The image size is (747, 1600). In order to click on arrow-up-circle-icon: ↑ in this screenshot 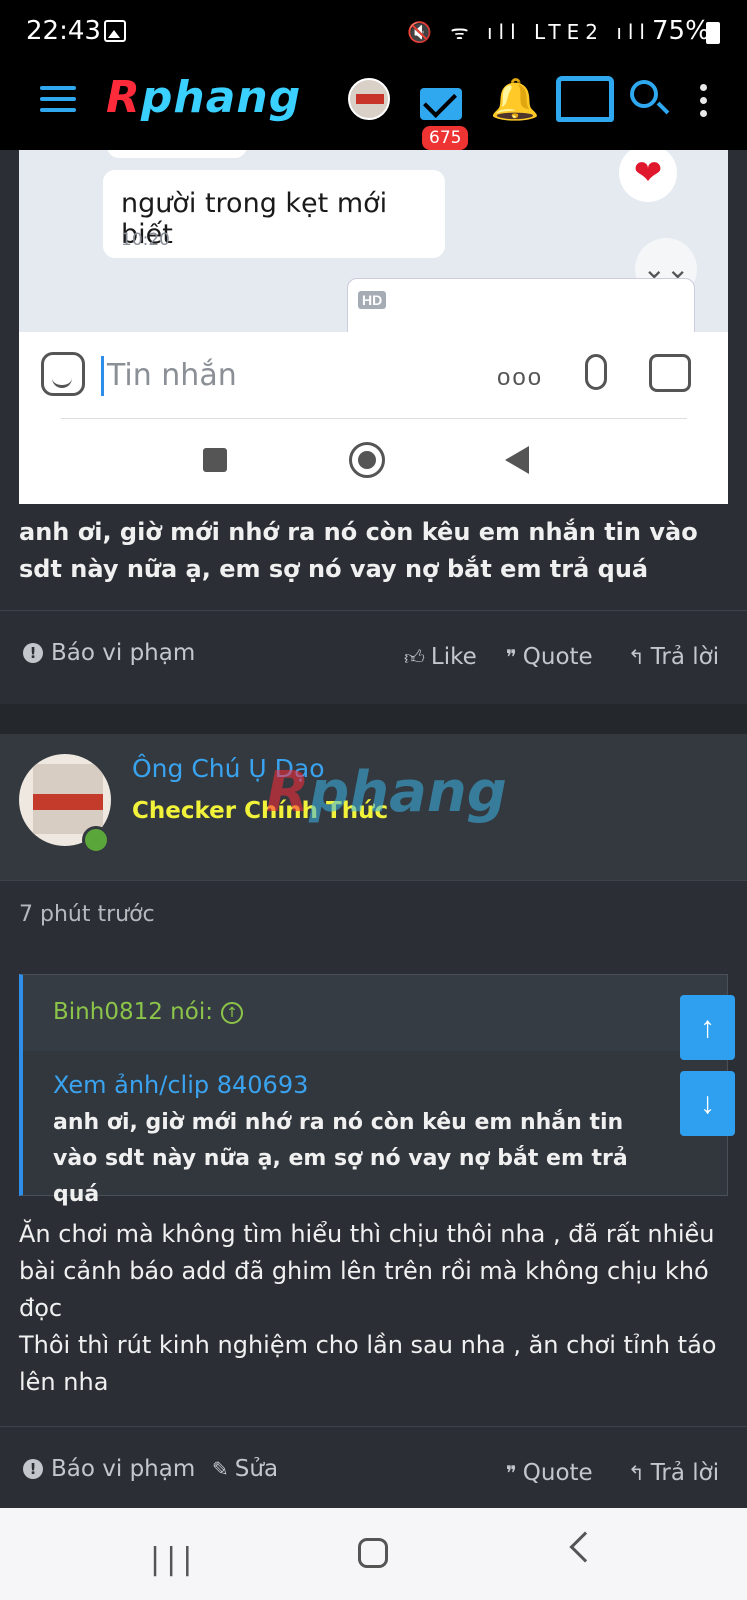, I will do `click(231, 1012)`.